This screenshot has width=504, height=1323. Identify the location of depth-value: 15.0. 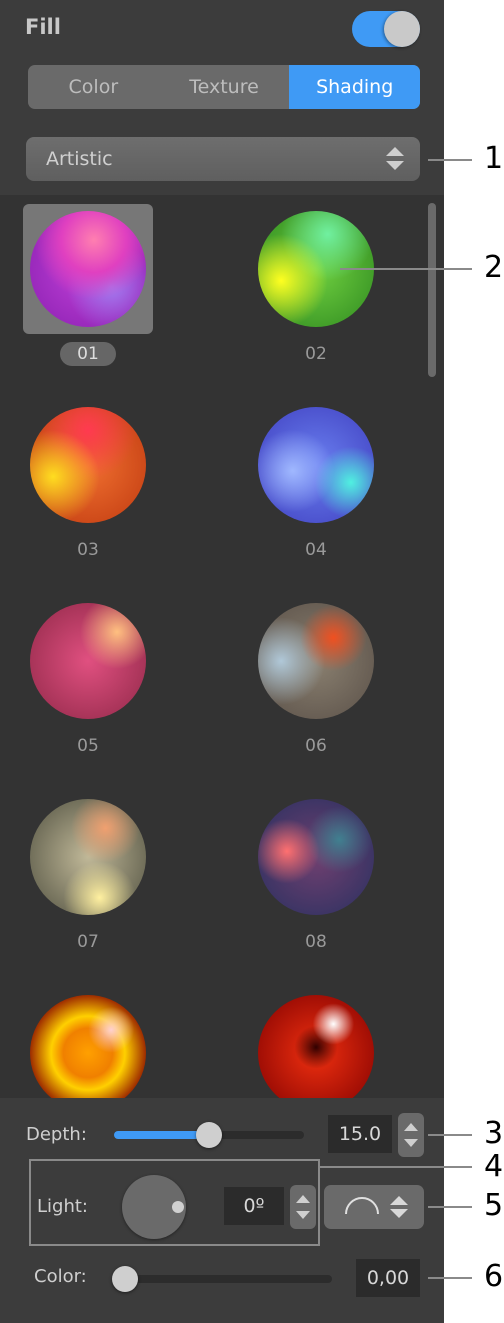
(360, 1134).